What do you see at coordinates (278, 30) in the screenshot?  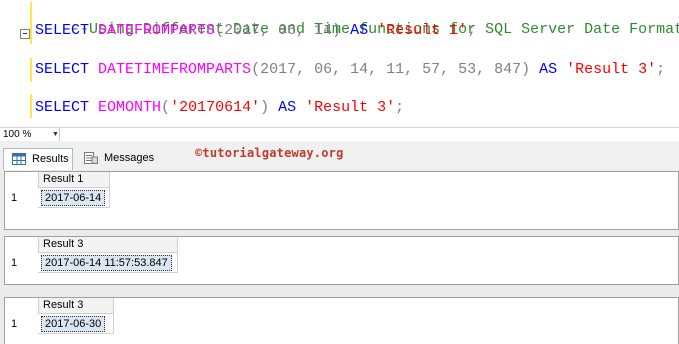 I see `sql-arguments: (2017, 06, 14)` at bounding box center [278, 30].